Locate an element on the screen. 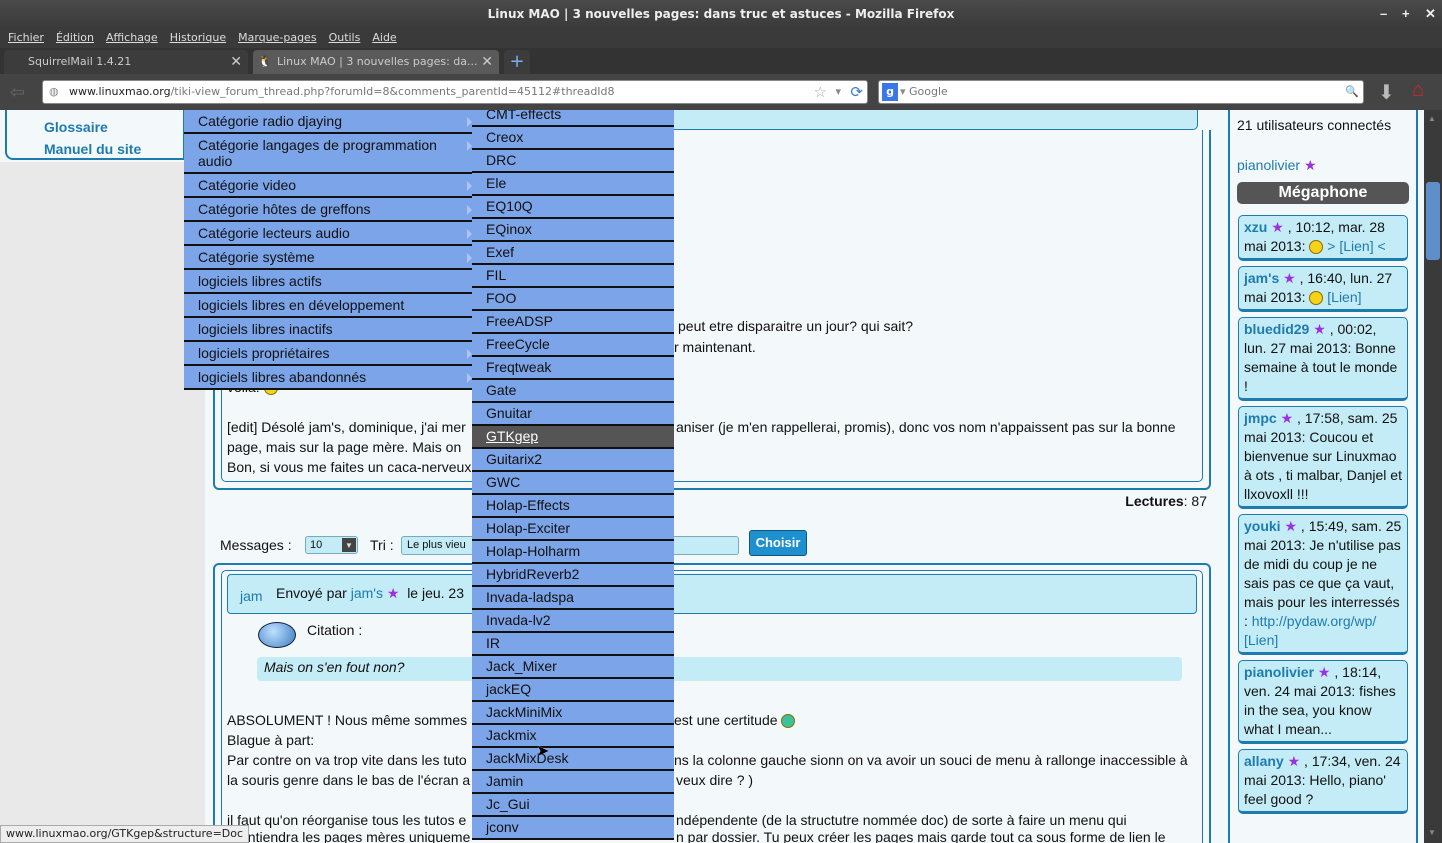 The width and height of the screenshot is (1442, 843). menu-item: Catégorie video is located at coordinates (328, 186).